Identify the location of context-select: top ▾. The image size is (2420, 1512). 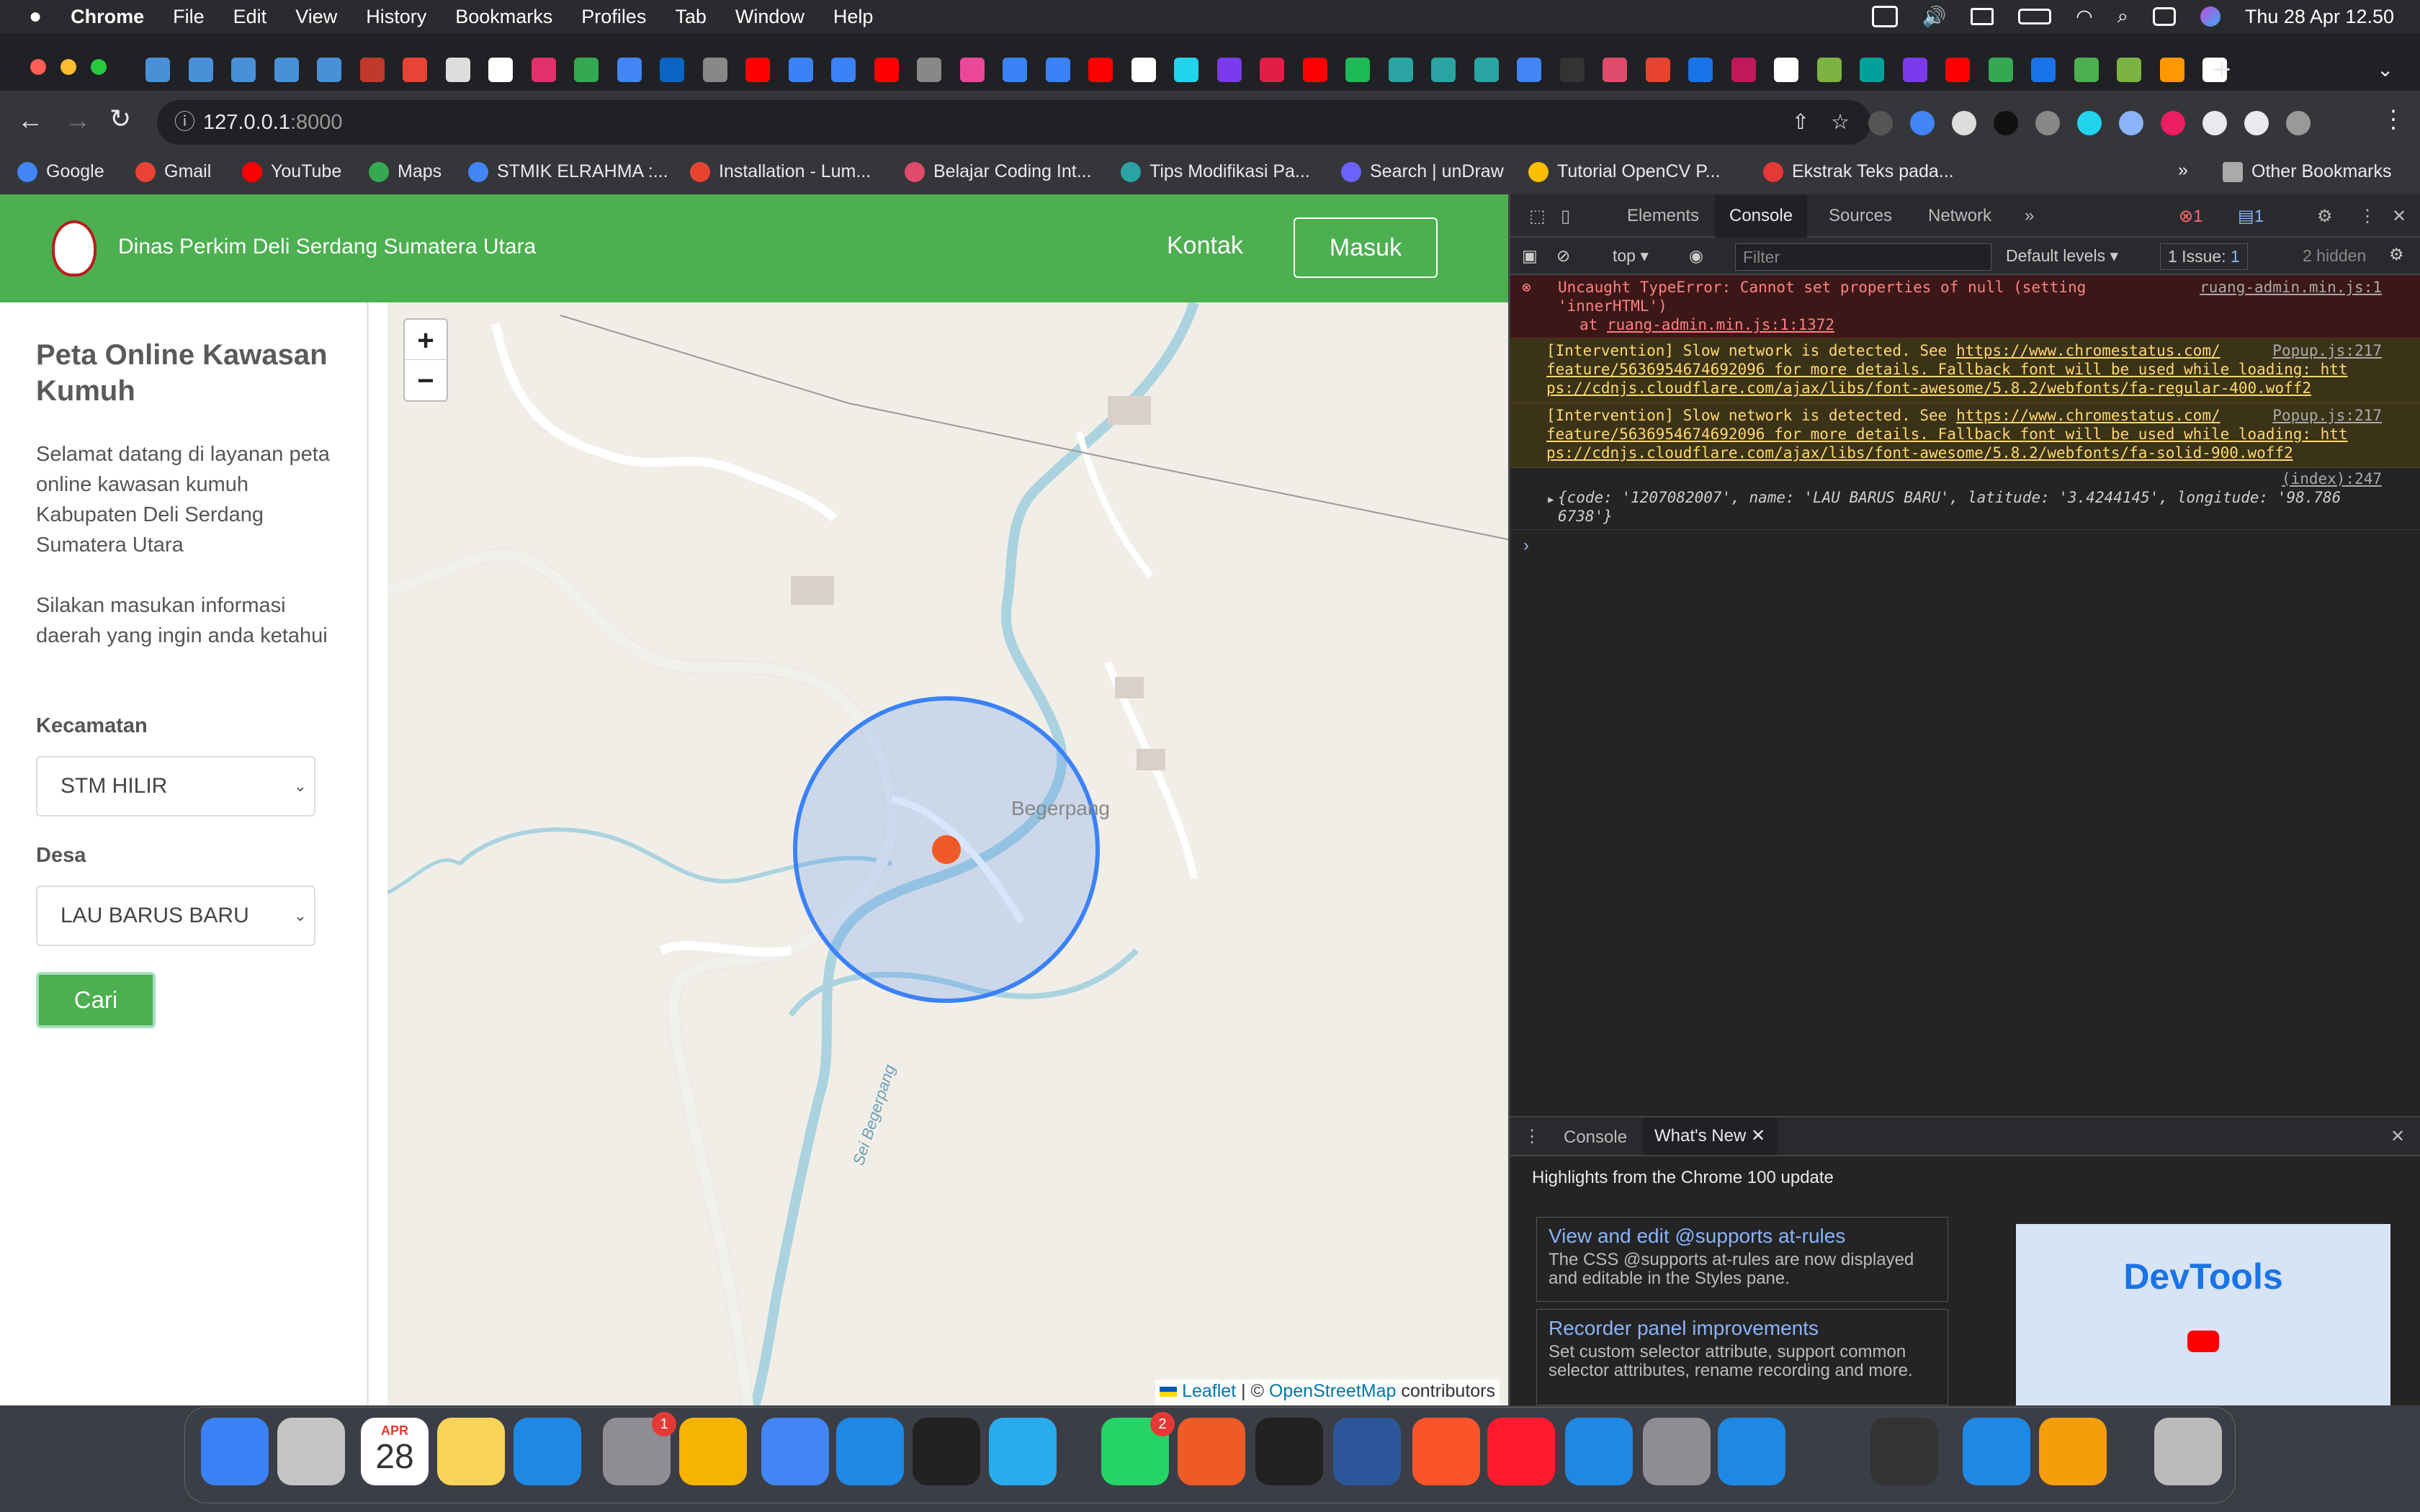
(1631, 256).